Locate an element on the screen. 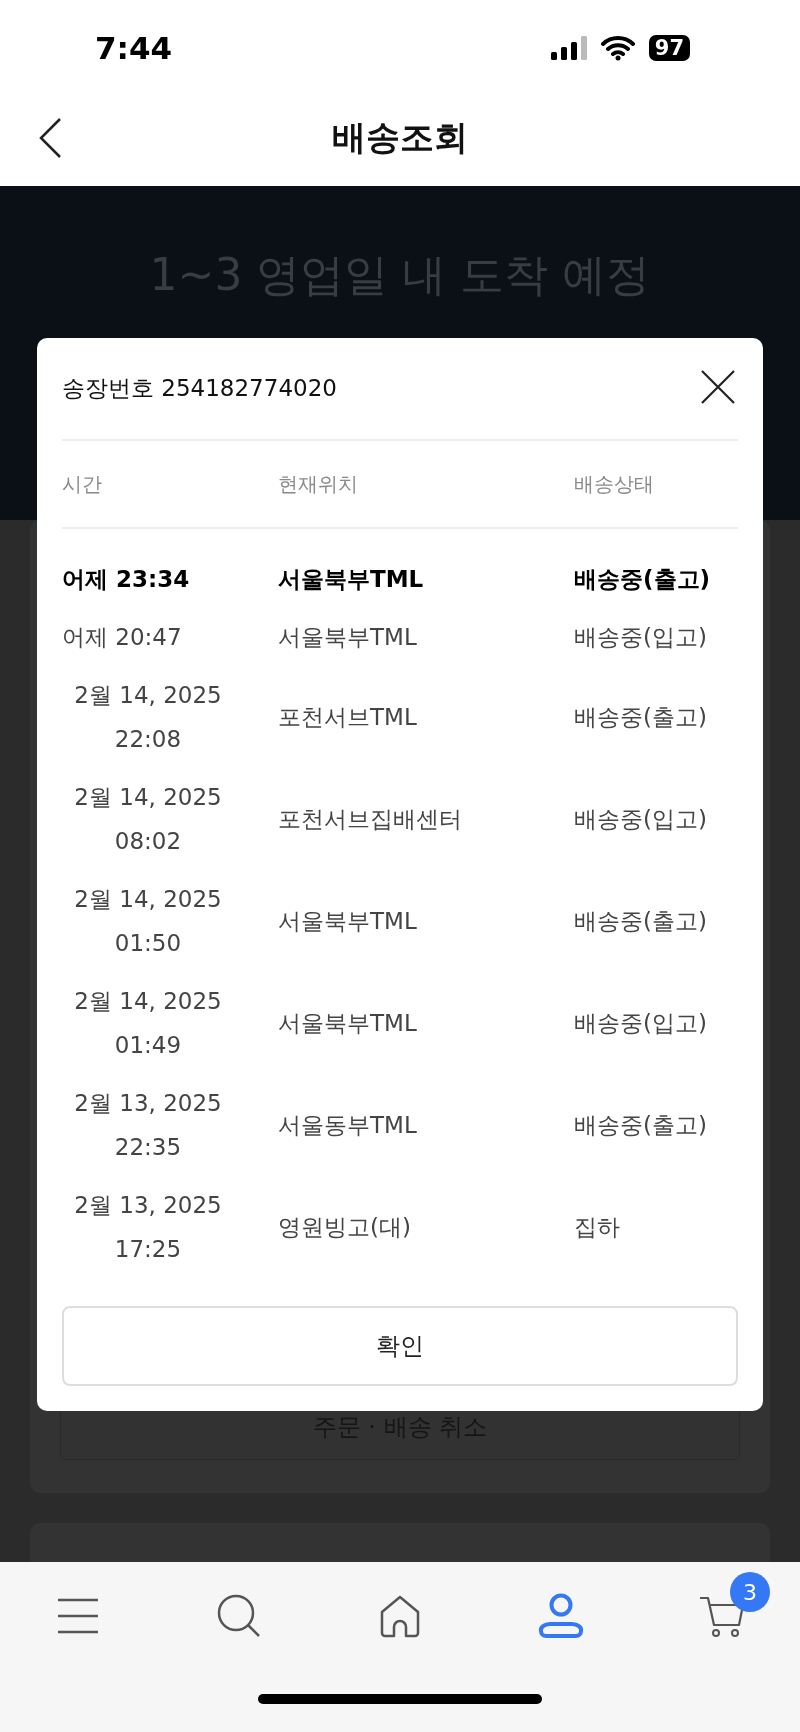 The width and height of the screenshot is (800, 1732). search-icon is located at coordinates (239, 1616).